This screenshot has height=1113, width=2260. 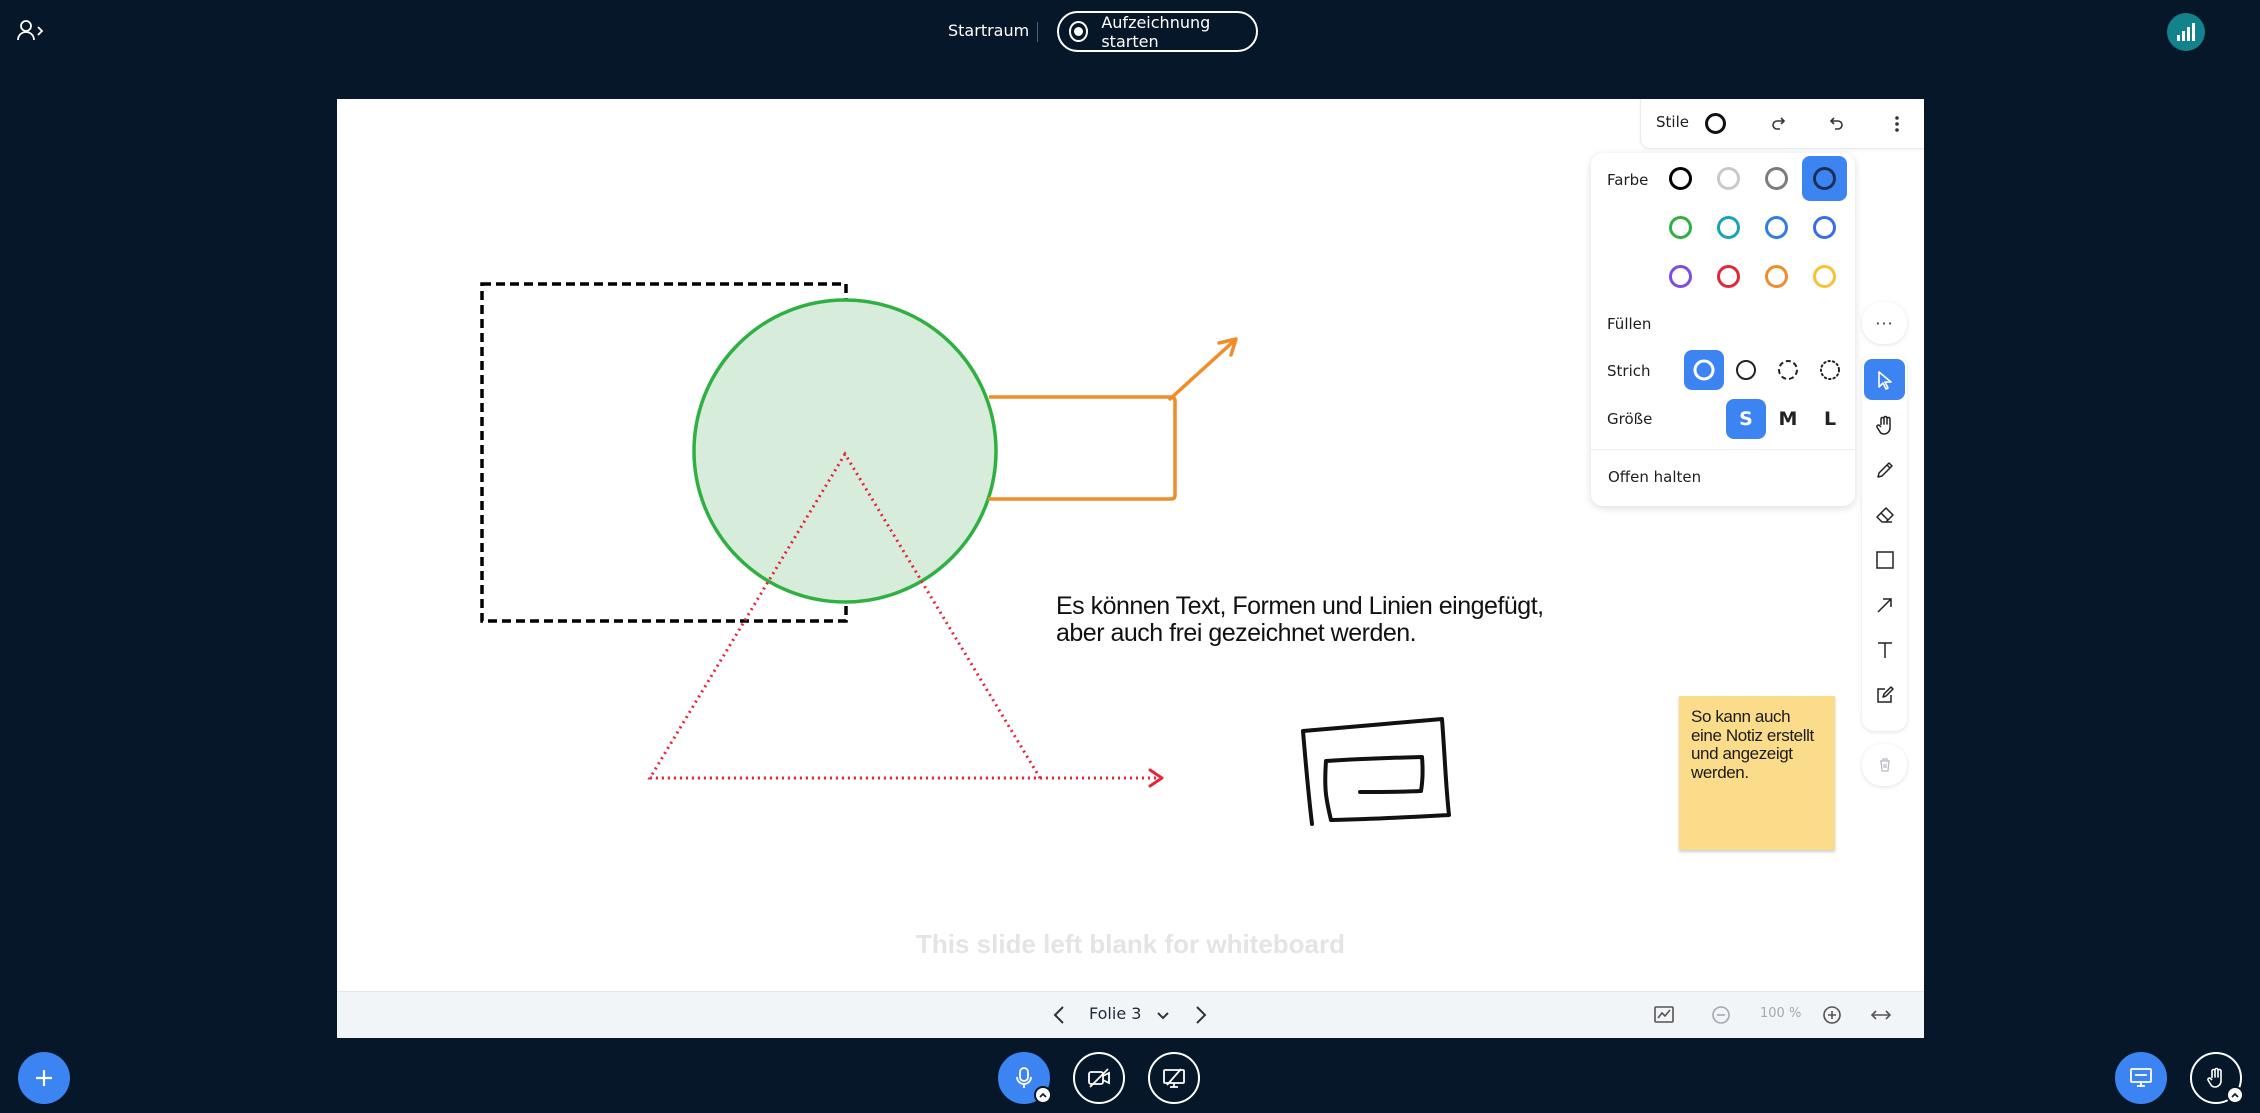 I want to click on text-tool, so click(x=1884, y=649).